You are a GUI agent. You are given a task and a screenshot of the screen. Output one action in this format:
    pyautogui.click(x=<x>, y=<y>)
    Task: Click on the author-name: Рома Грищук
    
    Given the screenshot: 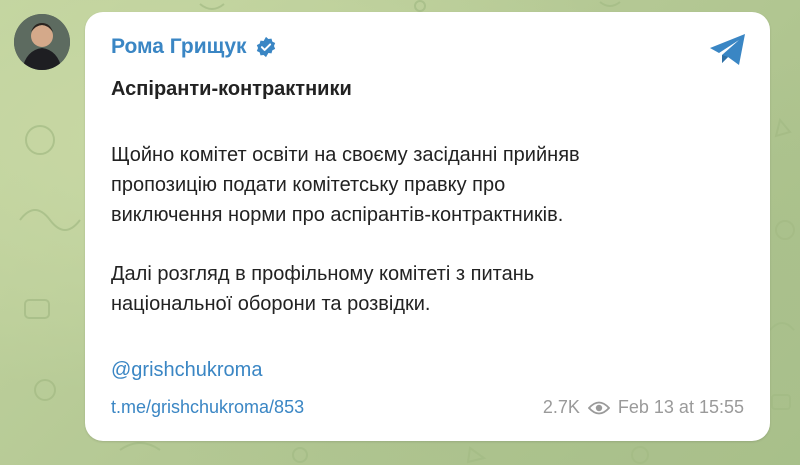 What is the action you would take?
    pyautogui.click(x=179, y=47)
    